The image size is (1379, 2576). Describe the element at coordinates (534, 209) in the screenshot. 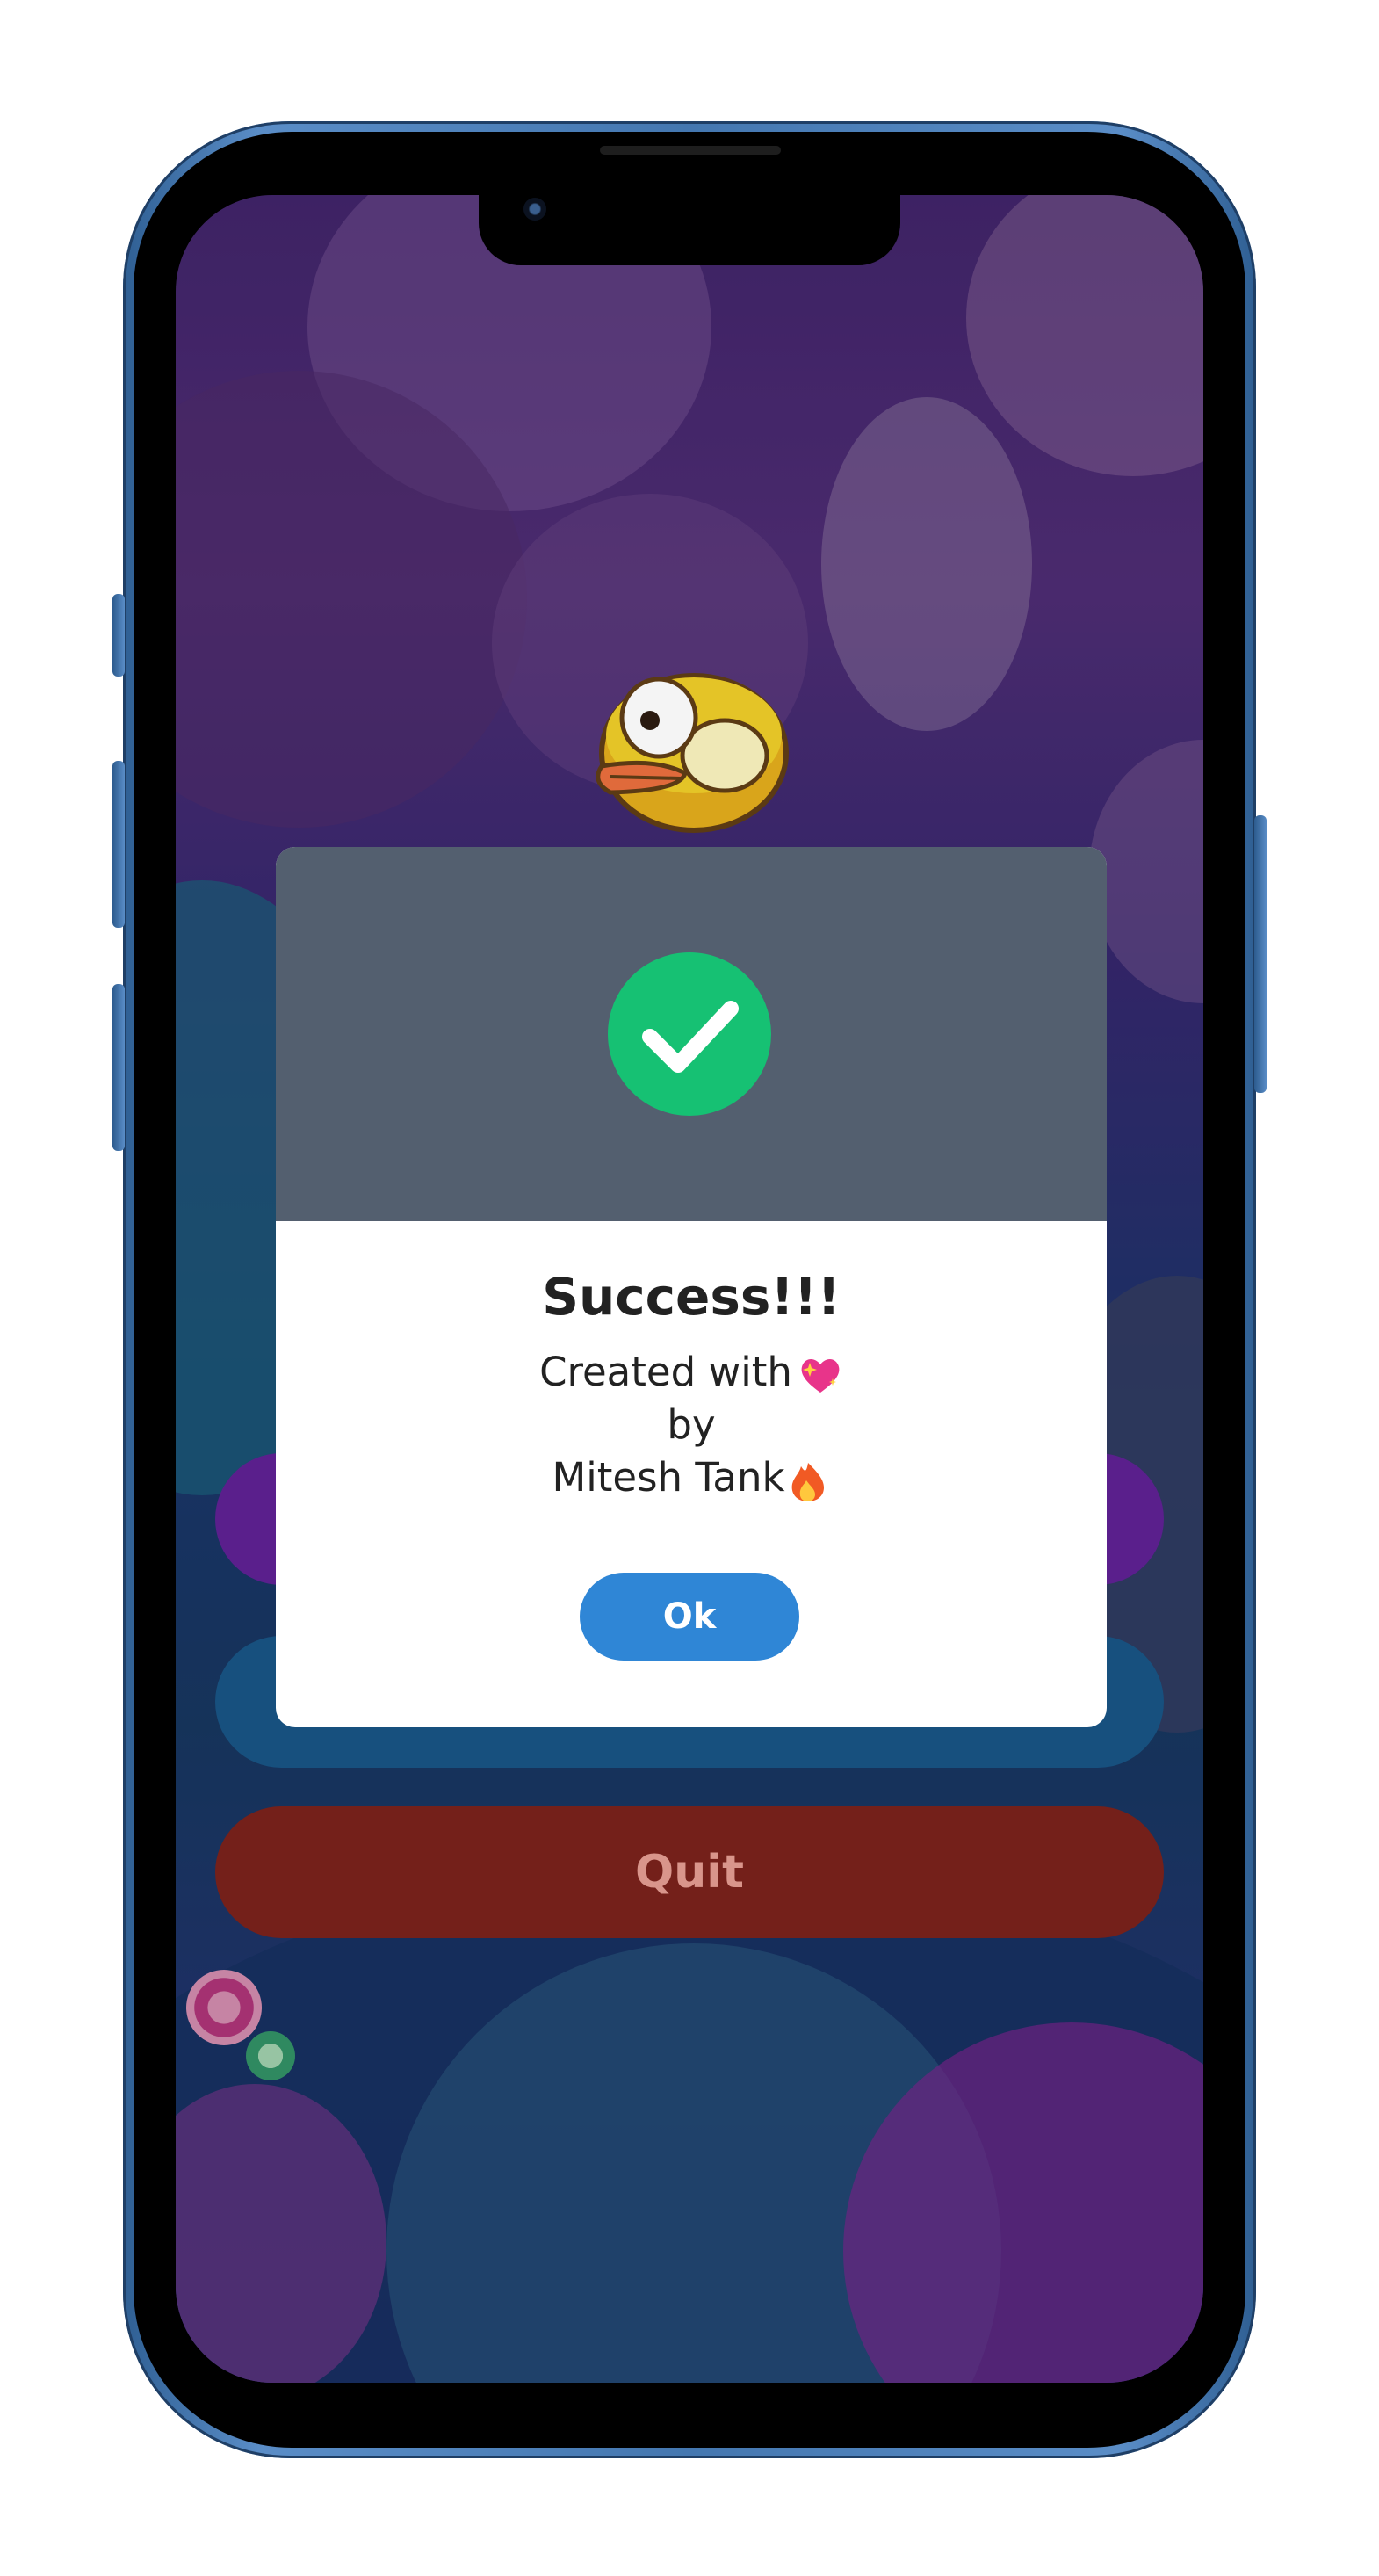

I see `front-camera` at that location.